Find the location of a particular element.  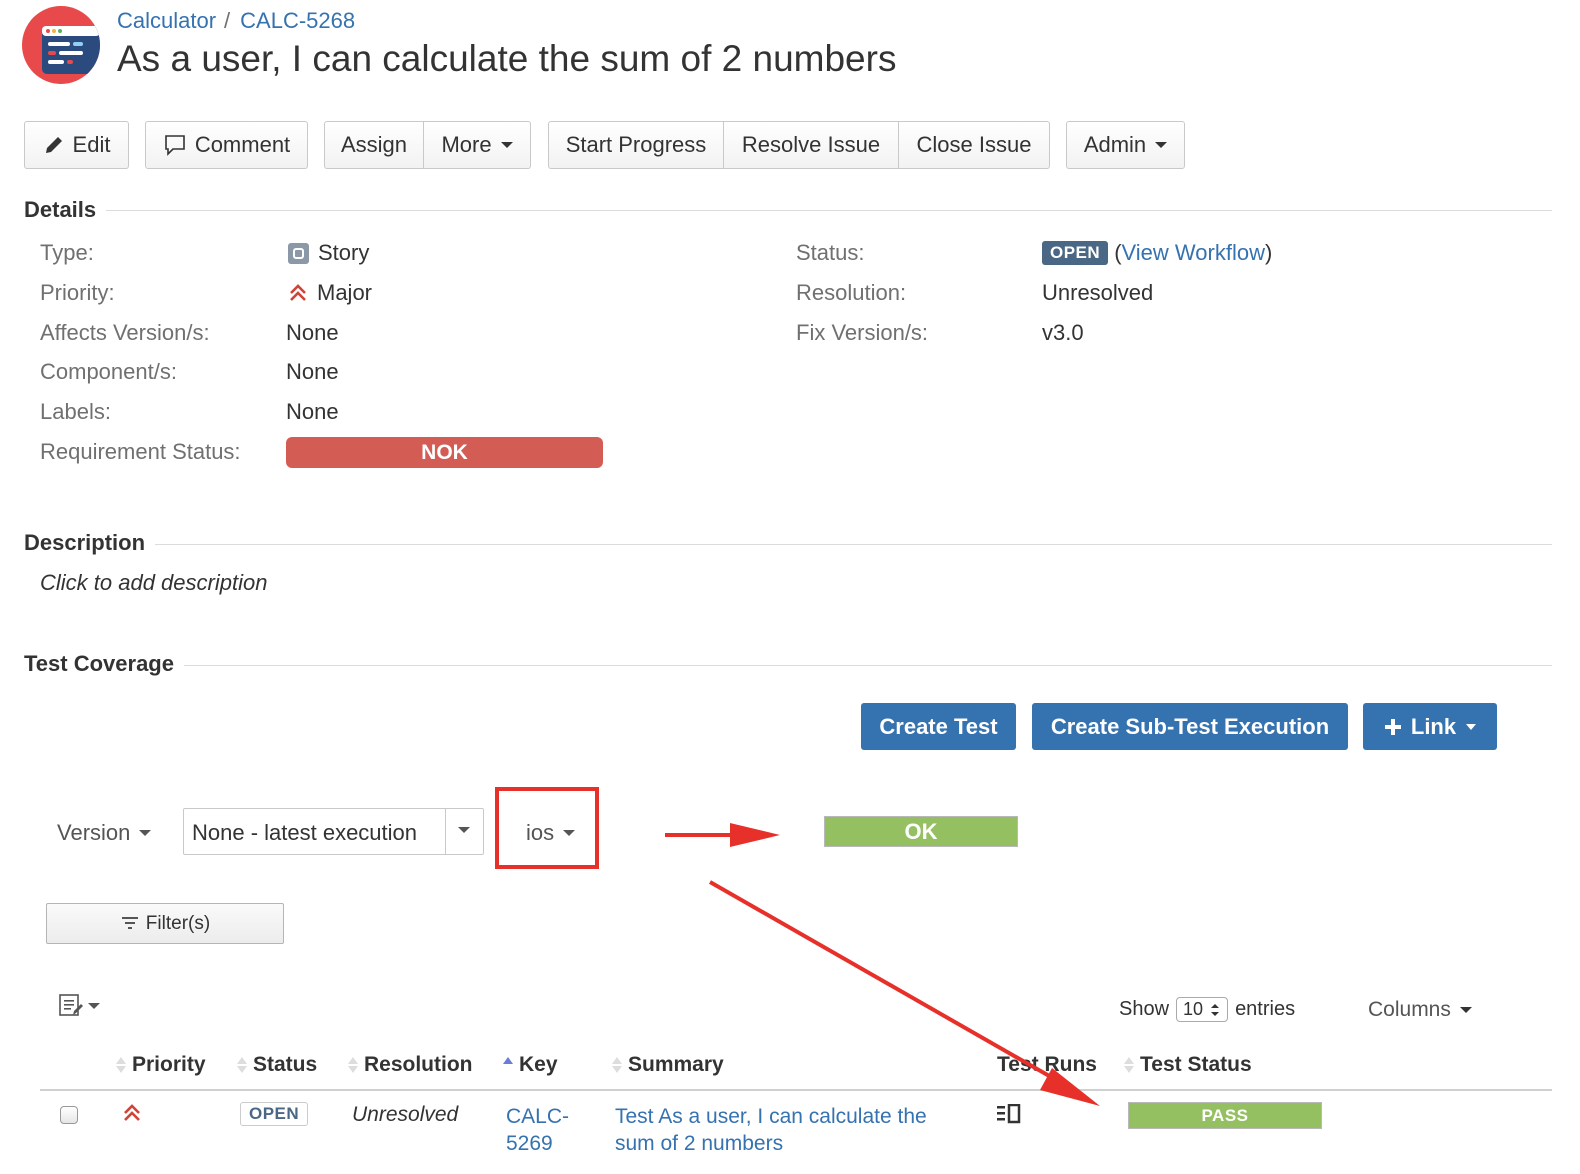

annotation-arrows is located at coordinates (882, 964).